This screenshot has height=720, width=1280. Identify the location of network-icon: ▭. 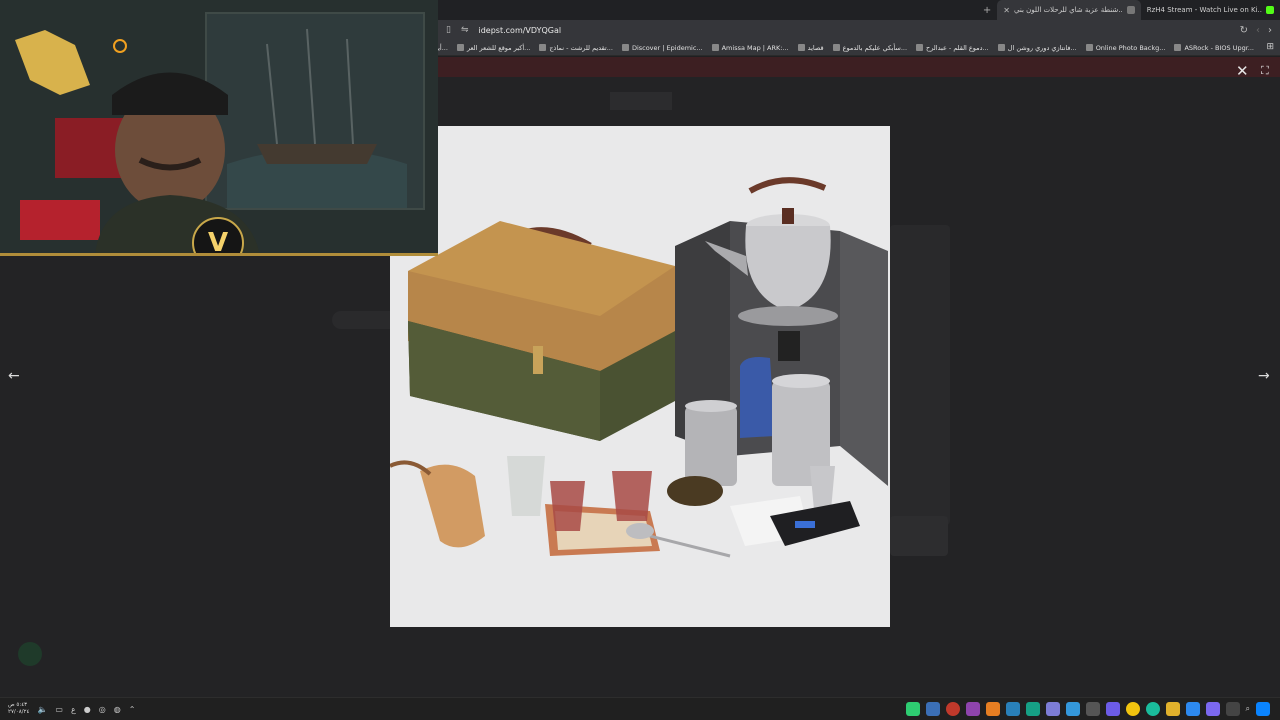
(59, 709).